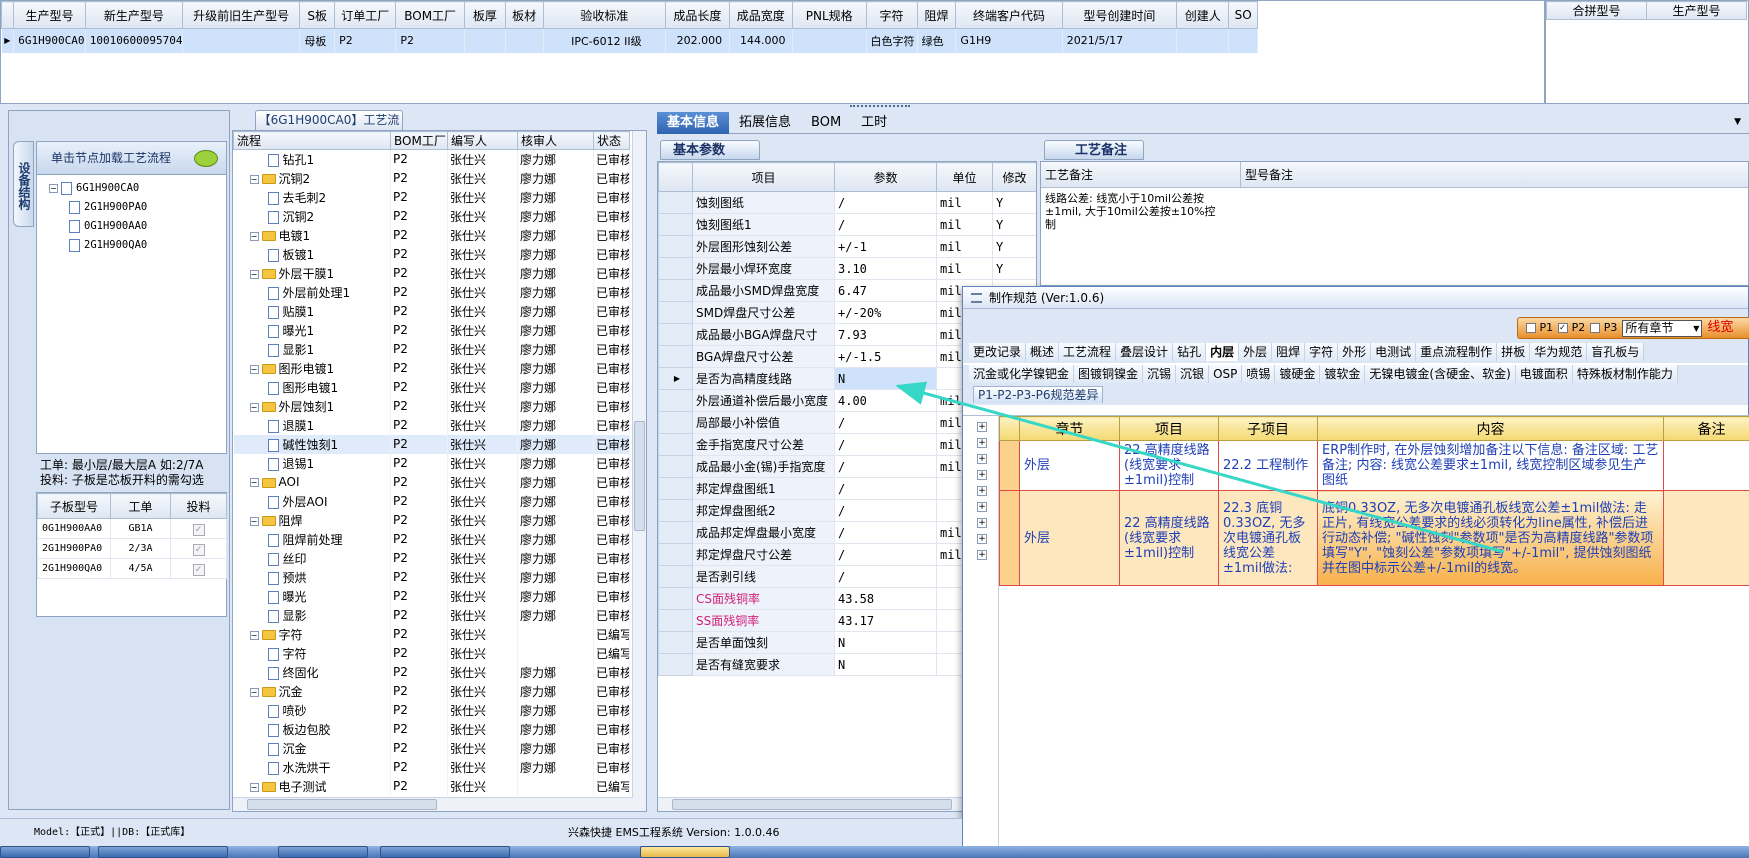 The height and width of the screenshot is (858, 1749). I want to click on side-tab-structure: 设备结构, so click(23, 184).